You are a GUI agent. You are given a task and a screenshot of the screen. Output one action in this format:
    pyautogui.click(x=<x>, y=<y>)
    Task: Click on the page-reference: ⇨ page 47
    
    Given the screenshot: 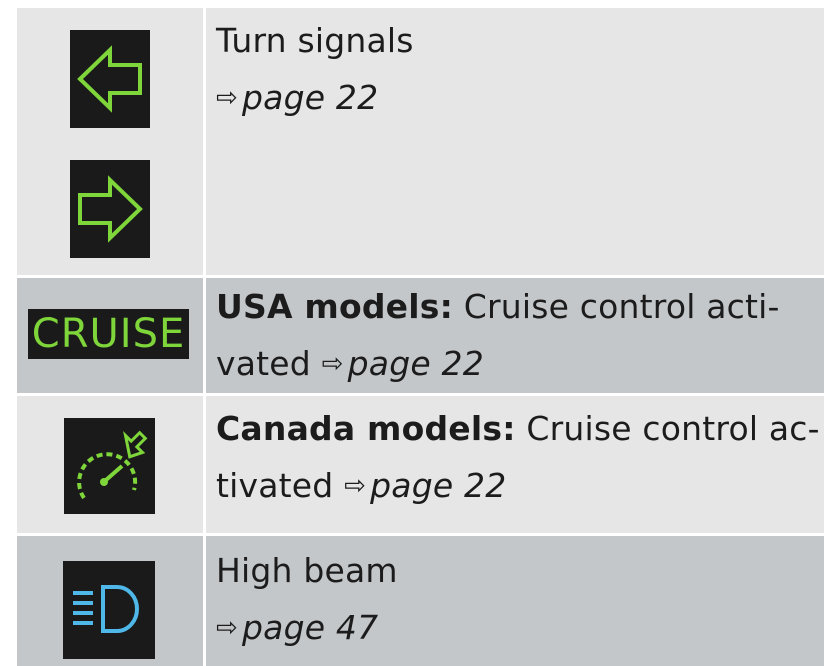 What is the action you would take?
    pyautogui.click(x=520, y=629)
    